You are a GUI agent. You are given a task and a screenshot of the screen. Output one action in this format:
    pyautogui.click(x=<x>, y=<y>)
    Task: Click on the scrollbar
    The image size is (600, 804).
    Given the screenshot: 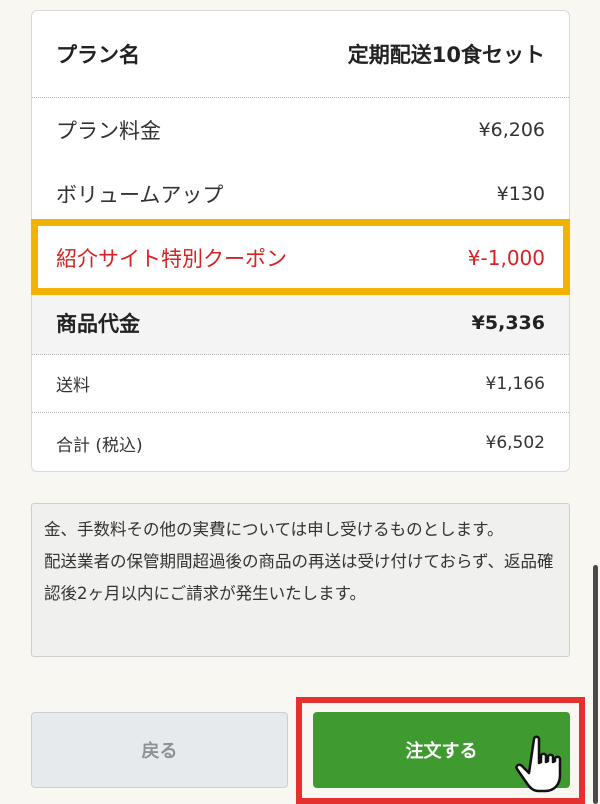 What is the action you would take?
    pyautogui.click(x=595, y=684)
    